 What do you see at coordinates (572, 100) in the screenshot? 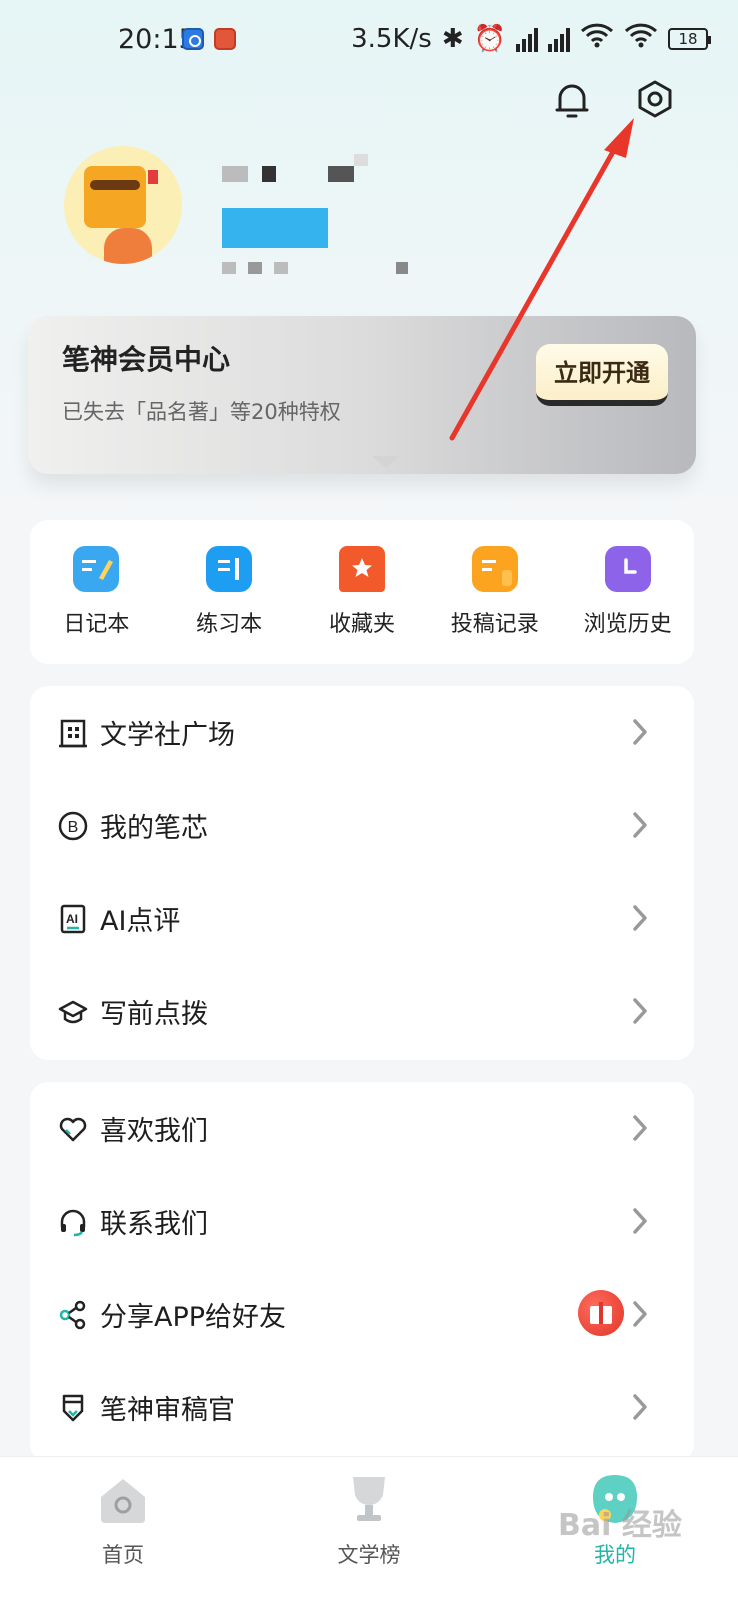
I see `notification-bell-icon` at bounding box center [572, 100].